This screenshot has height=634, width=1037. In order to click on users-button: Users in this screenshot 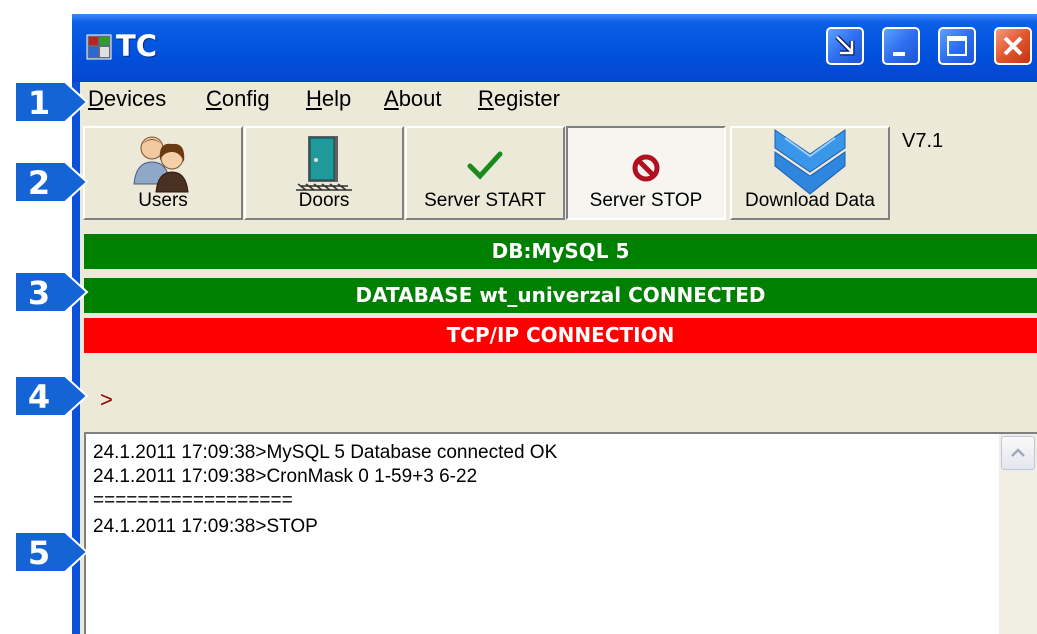, I will do `click(163, 173)`.